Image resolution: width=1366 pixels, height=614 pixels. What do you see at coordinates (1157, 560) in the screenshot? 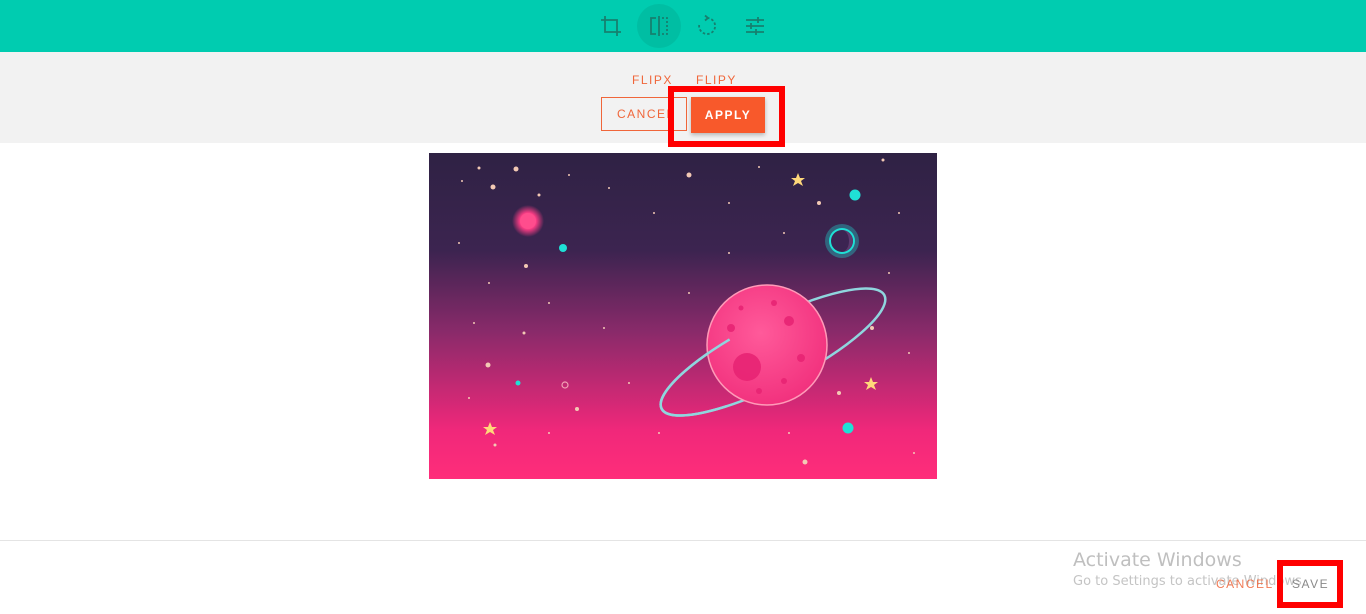
I see `windows-activation-title: Activate Windows` at bounding box center [1157, 560].